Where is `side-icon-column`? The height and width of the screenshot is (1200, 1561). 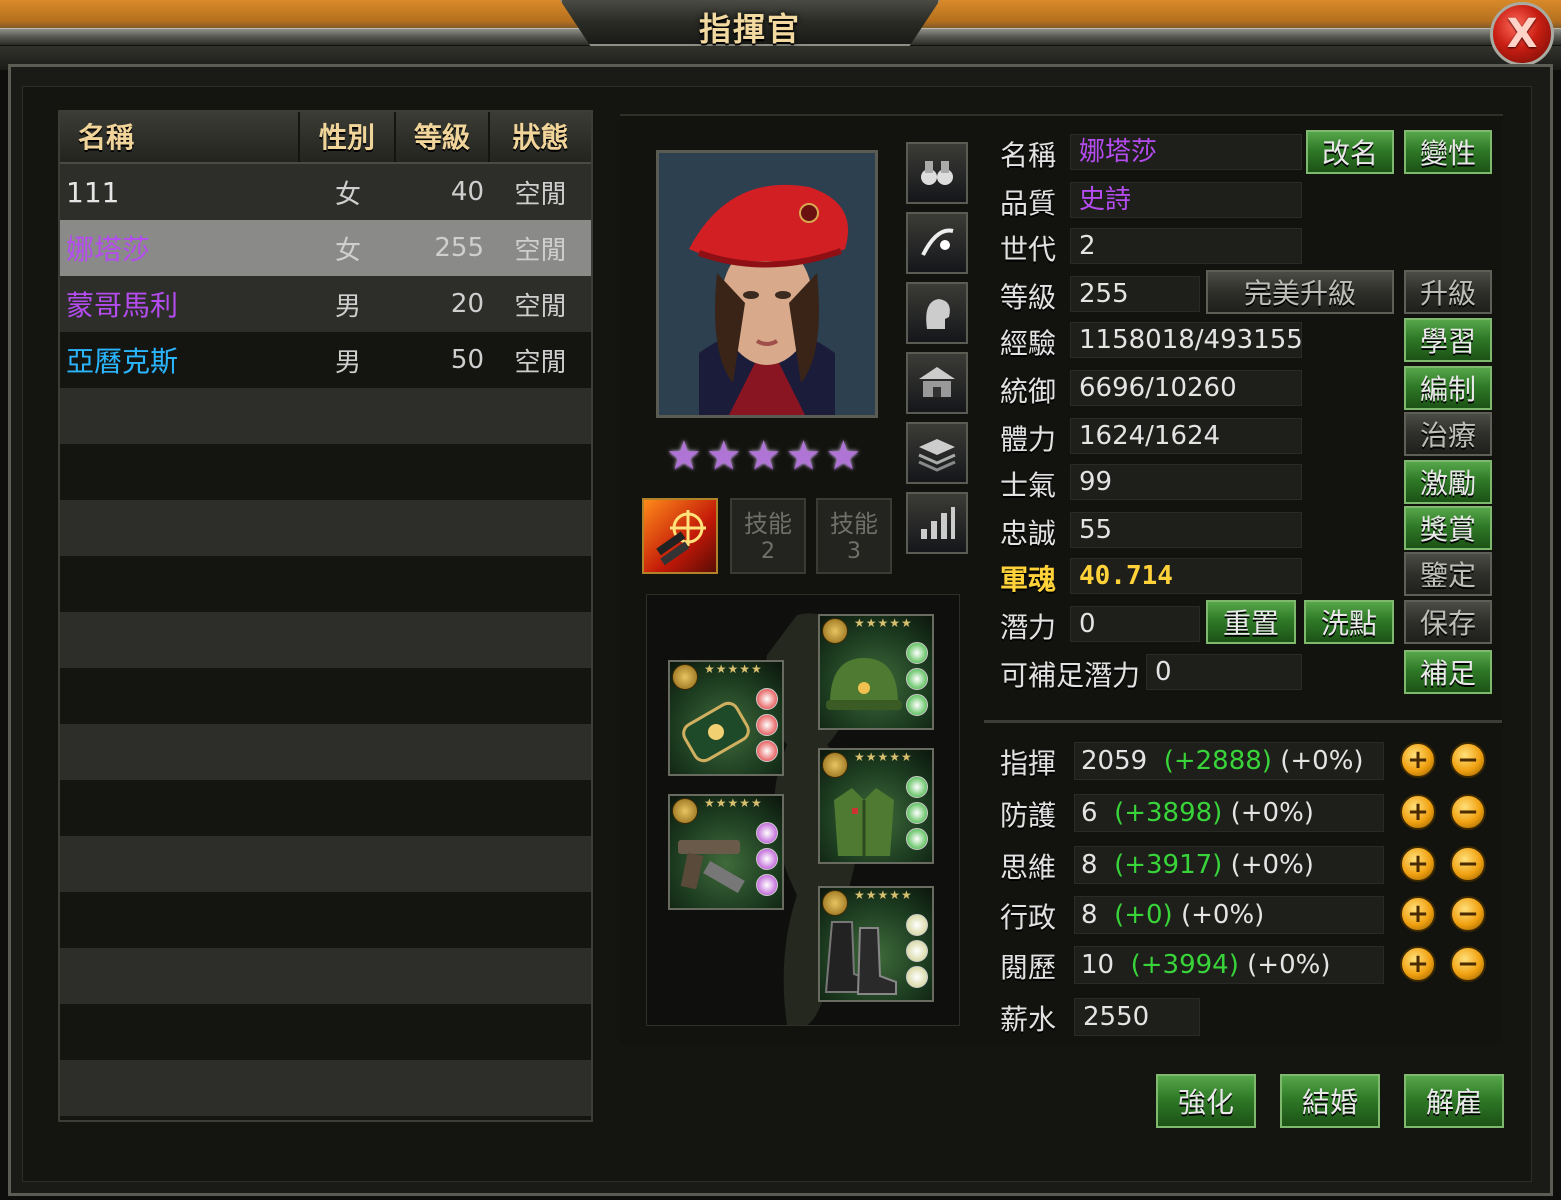
side-icon-column is located at coordinates (937, 352).